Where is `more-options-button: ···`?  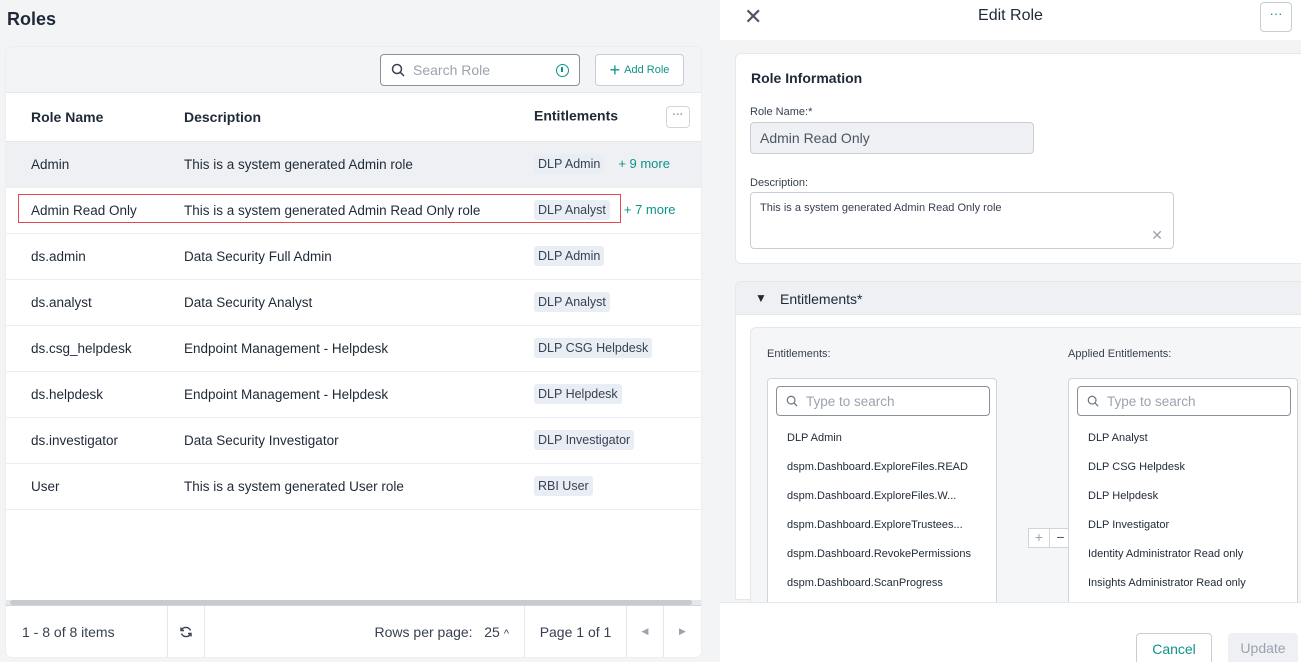
more-options-button: ··· is located at coordinates (1276, 17).